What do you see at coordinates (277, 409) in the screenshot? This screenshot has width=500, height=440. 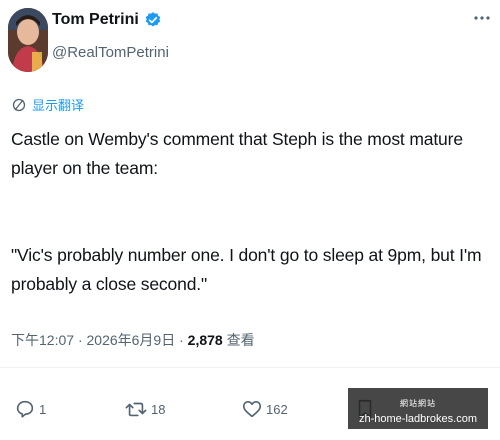 I see `like-count: 162` at bounding box center [277, 409].